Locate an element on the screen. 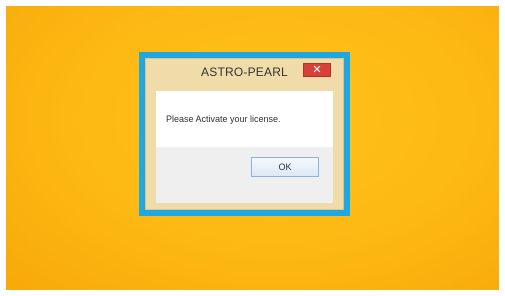 This screenshot has height=296, width=505. dialog-message: Please Activate your license. is located at coordinates (223, 119).